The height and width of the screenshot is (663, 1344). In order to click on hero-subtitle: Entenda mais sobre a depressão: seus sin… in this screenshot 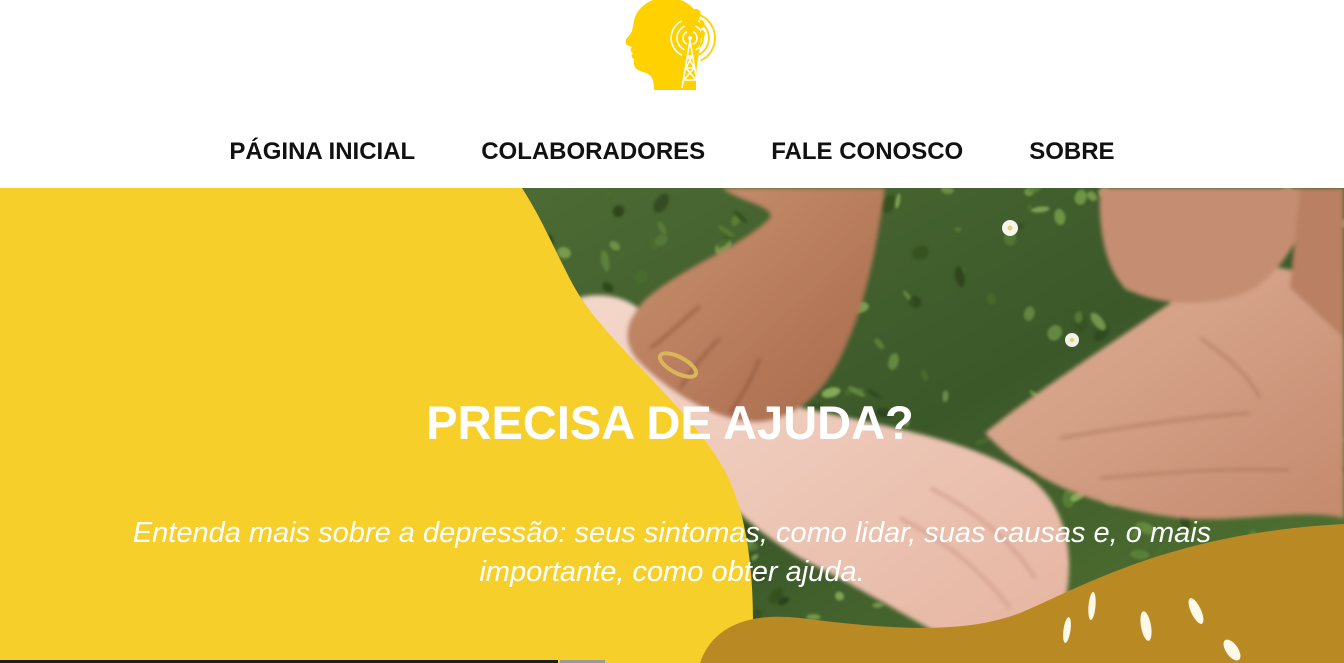, I will do `click(672, 552)`.